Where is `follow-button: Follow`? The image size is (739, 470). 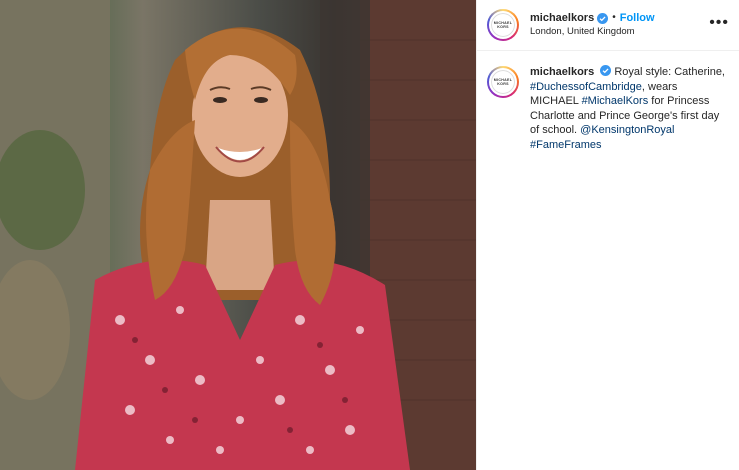
follow-button: Follow is located at coordinates (637, 18).